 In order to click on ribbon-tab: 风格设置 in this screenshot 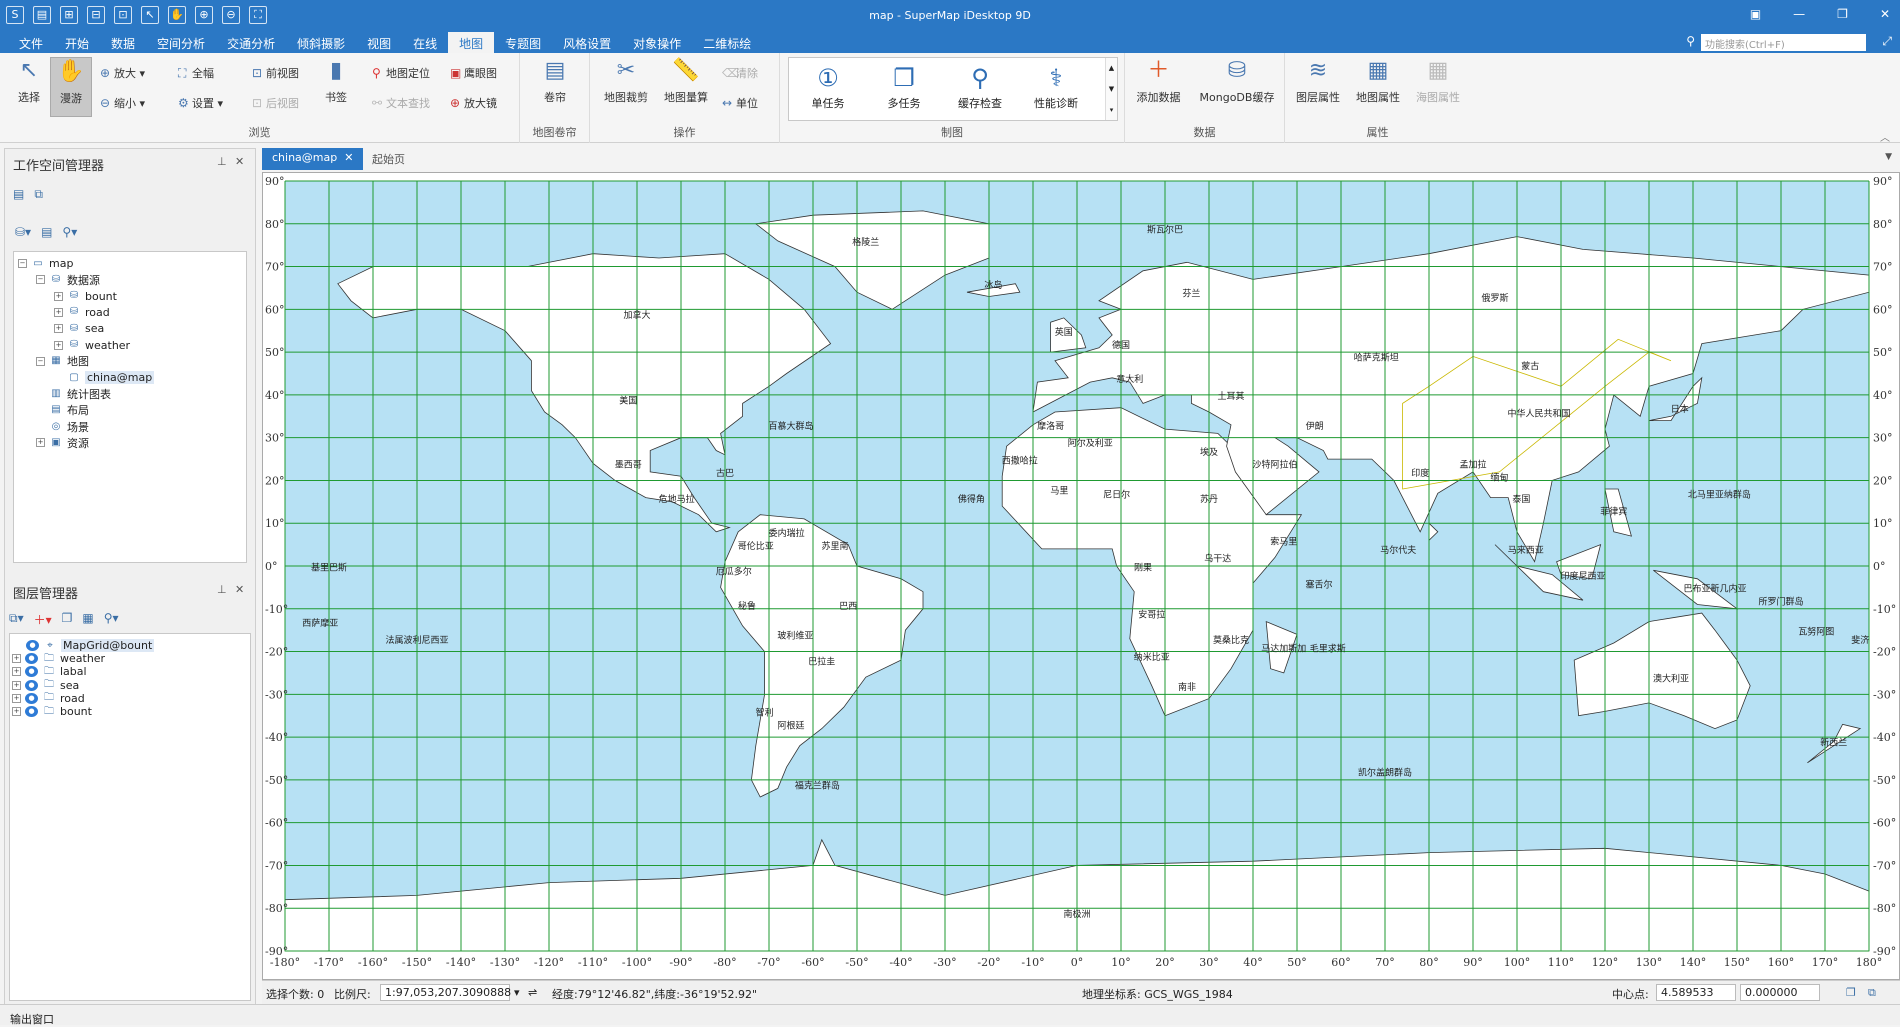, I will do `click(587, 42)`.